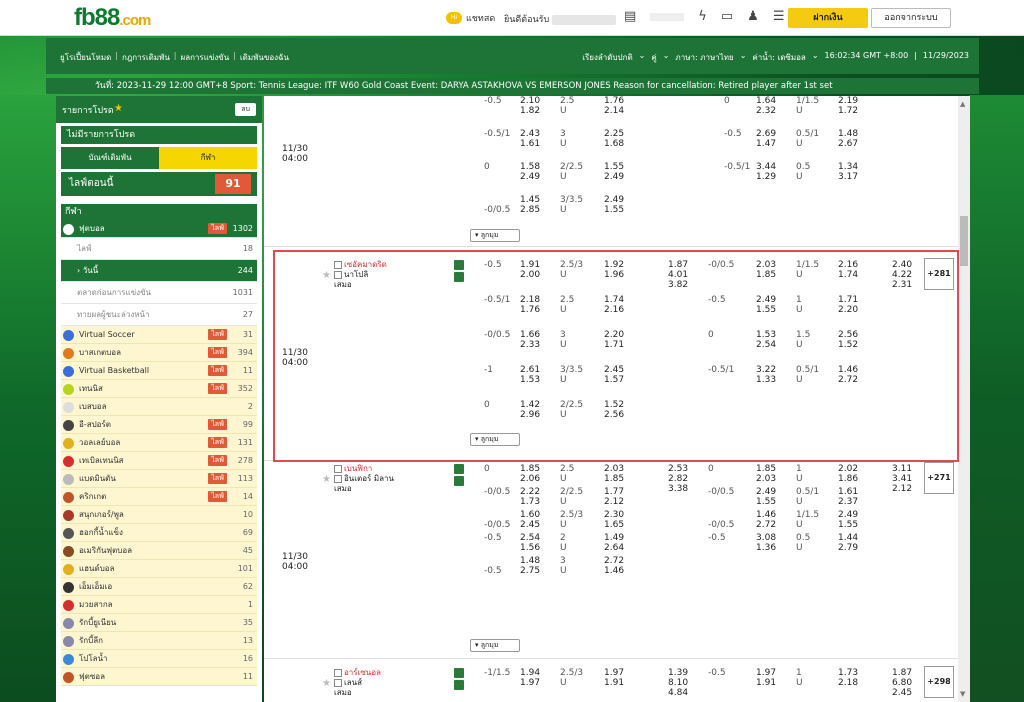  Describe the element at coordinates (848, 167) in the screenshot. I see `odds-cell: 1.34` at that location.